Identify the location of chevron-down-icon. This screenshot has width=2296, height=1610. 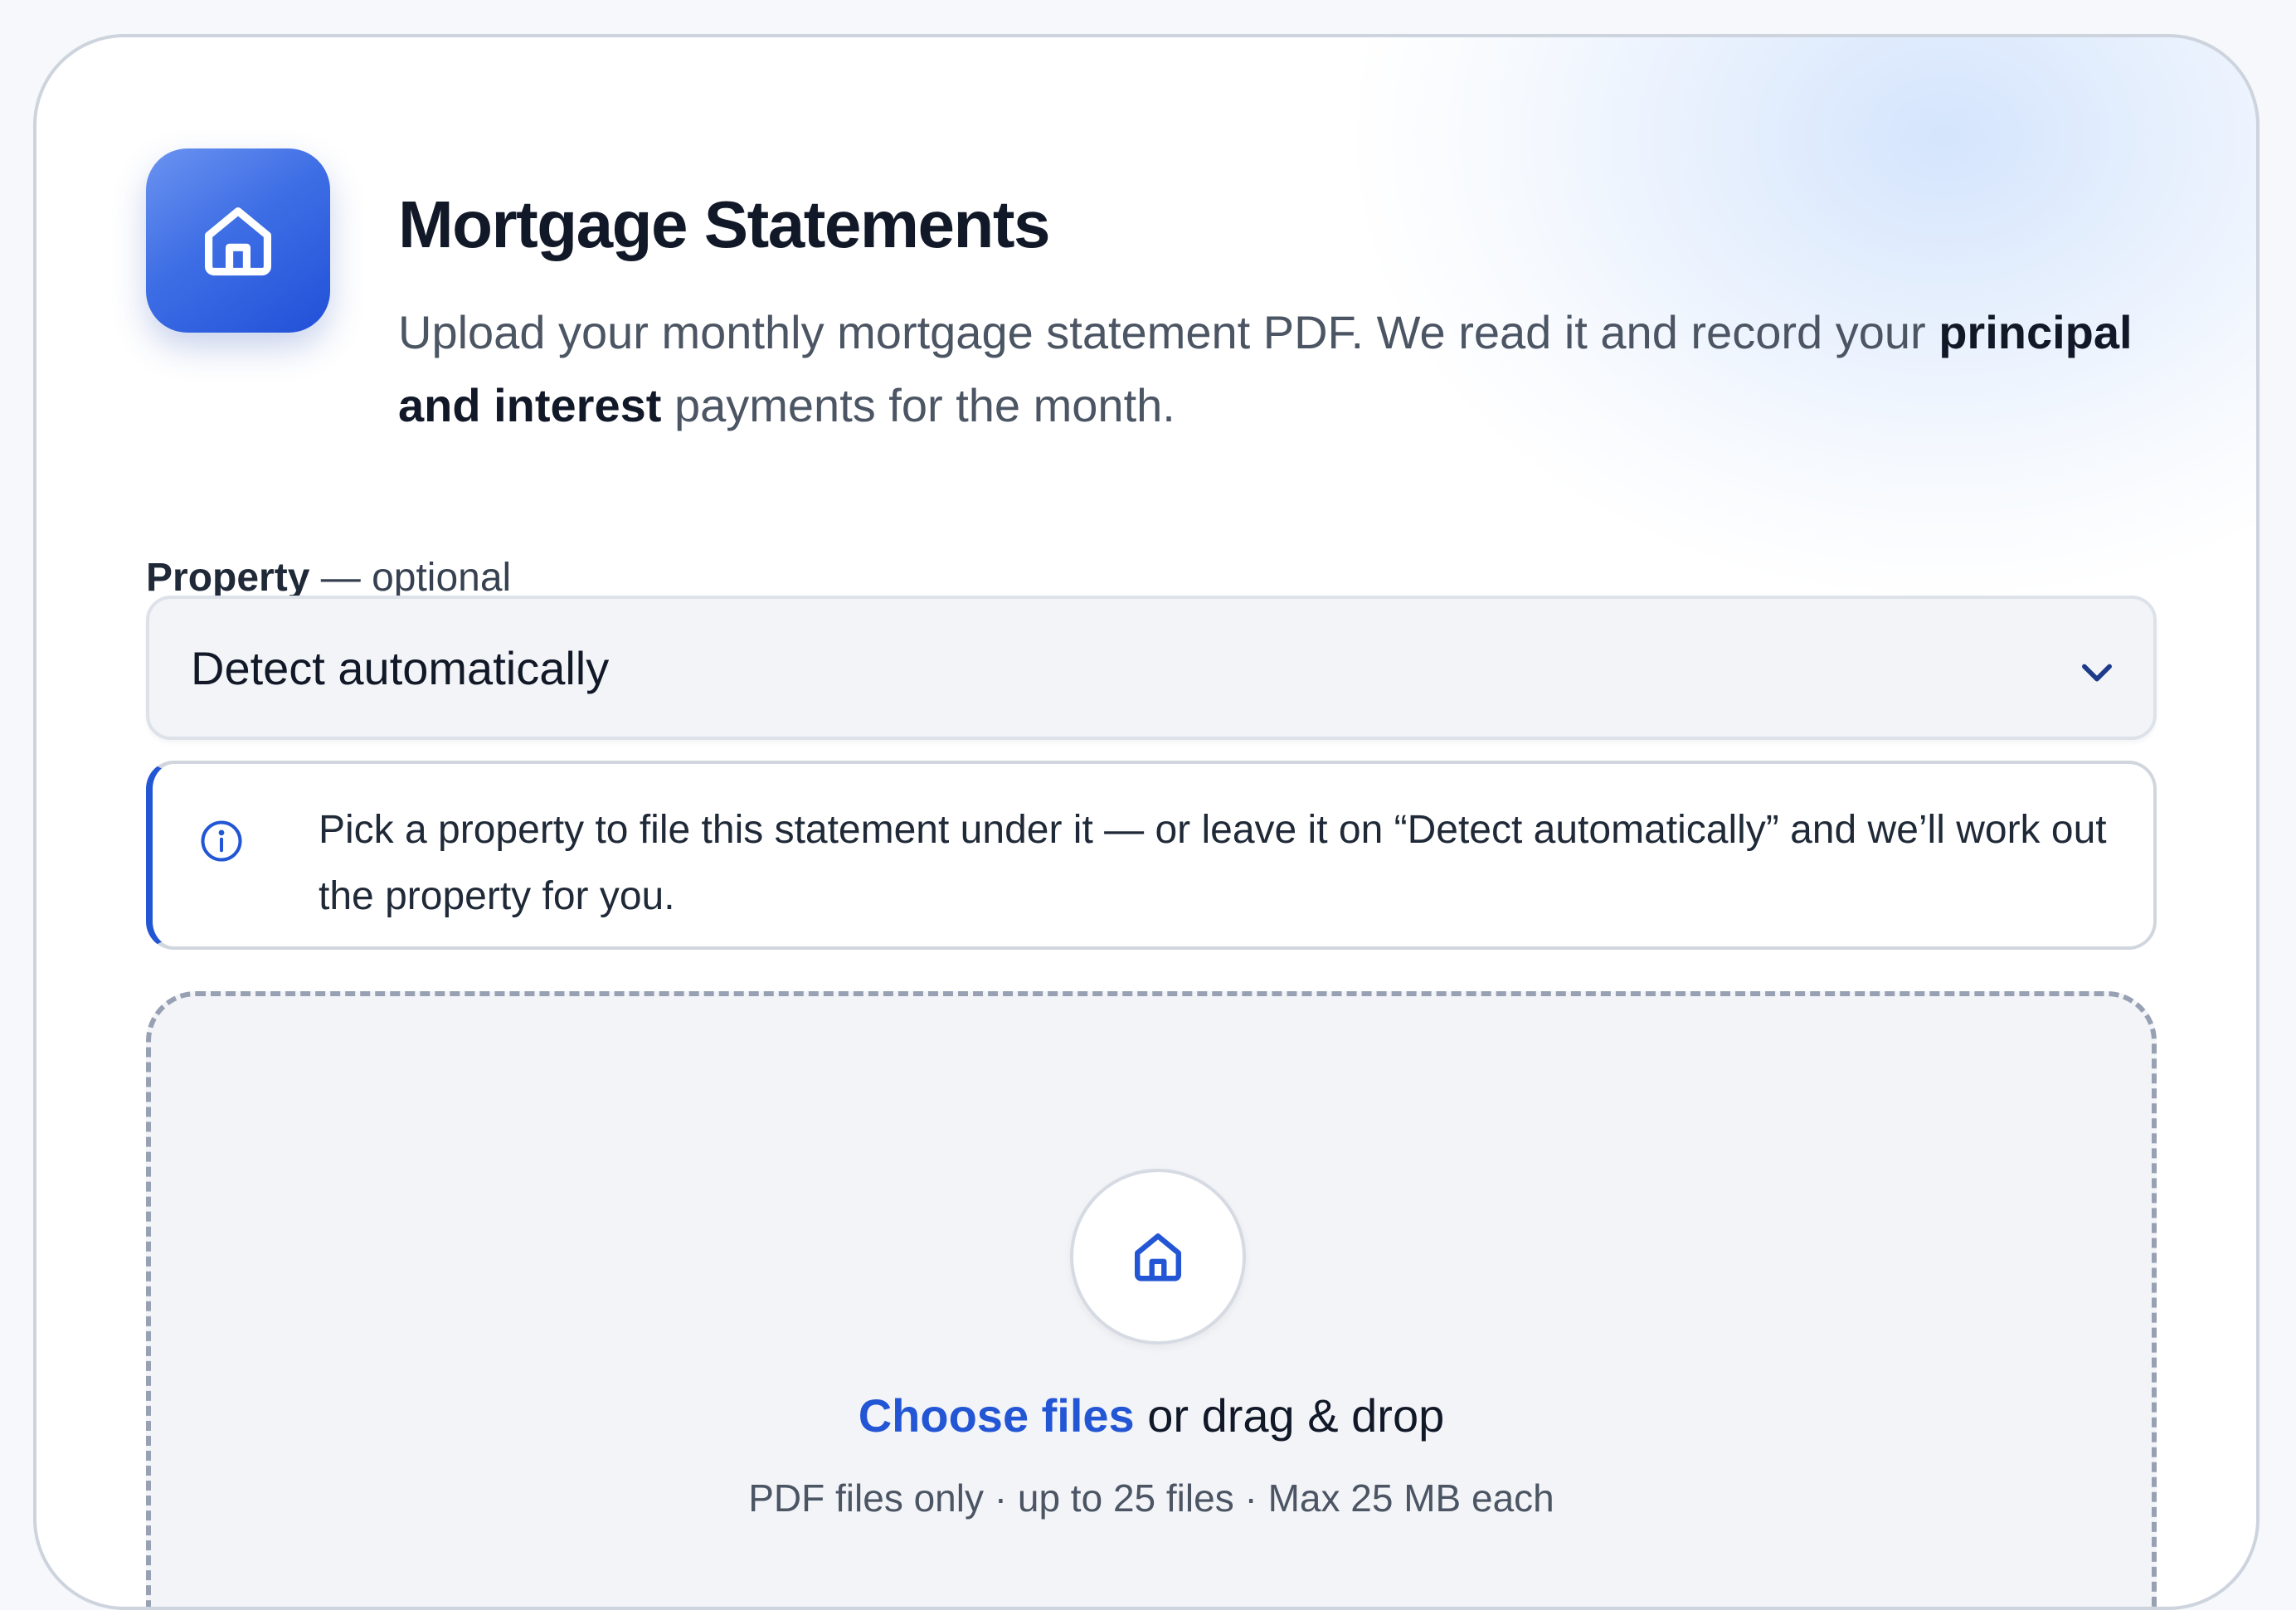
(2096, 674).